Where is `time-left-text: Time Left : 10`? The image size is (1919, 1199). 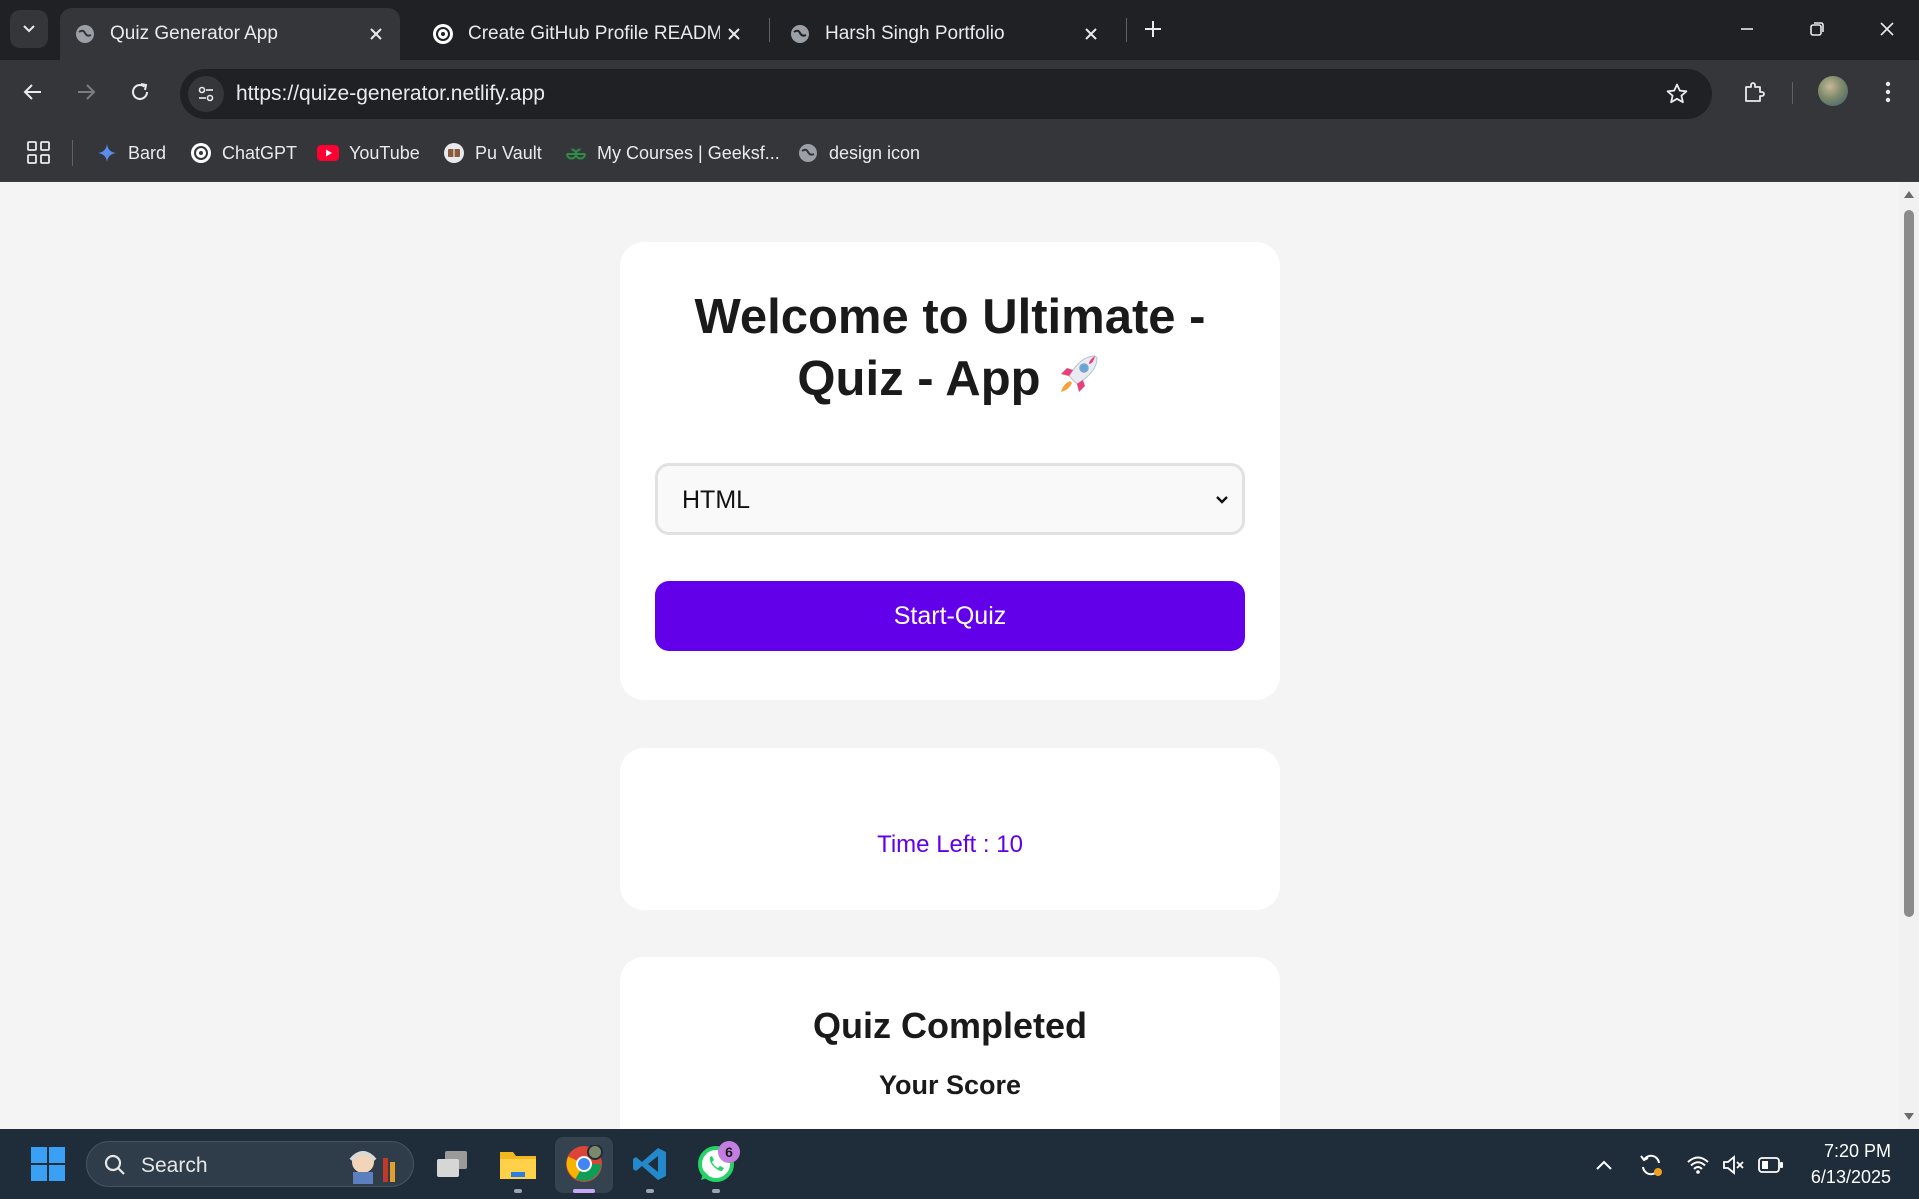
time-left-text: Time Left : 10 is located at coordinates (950, 844).